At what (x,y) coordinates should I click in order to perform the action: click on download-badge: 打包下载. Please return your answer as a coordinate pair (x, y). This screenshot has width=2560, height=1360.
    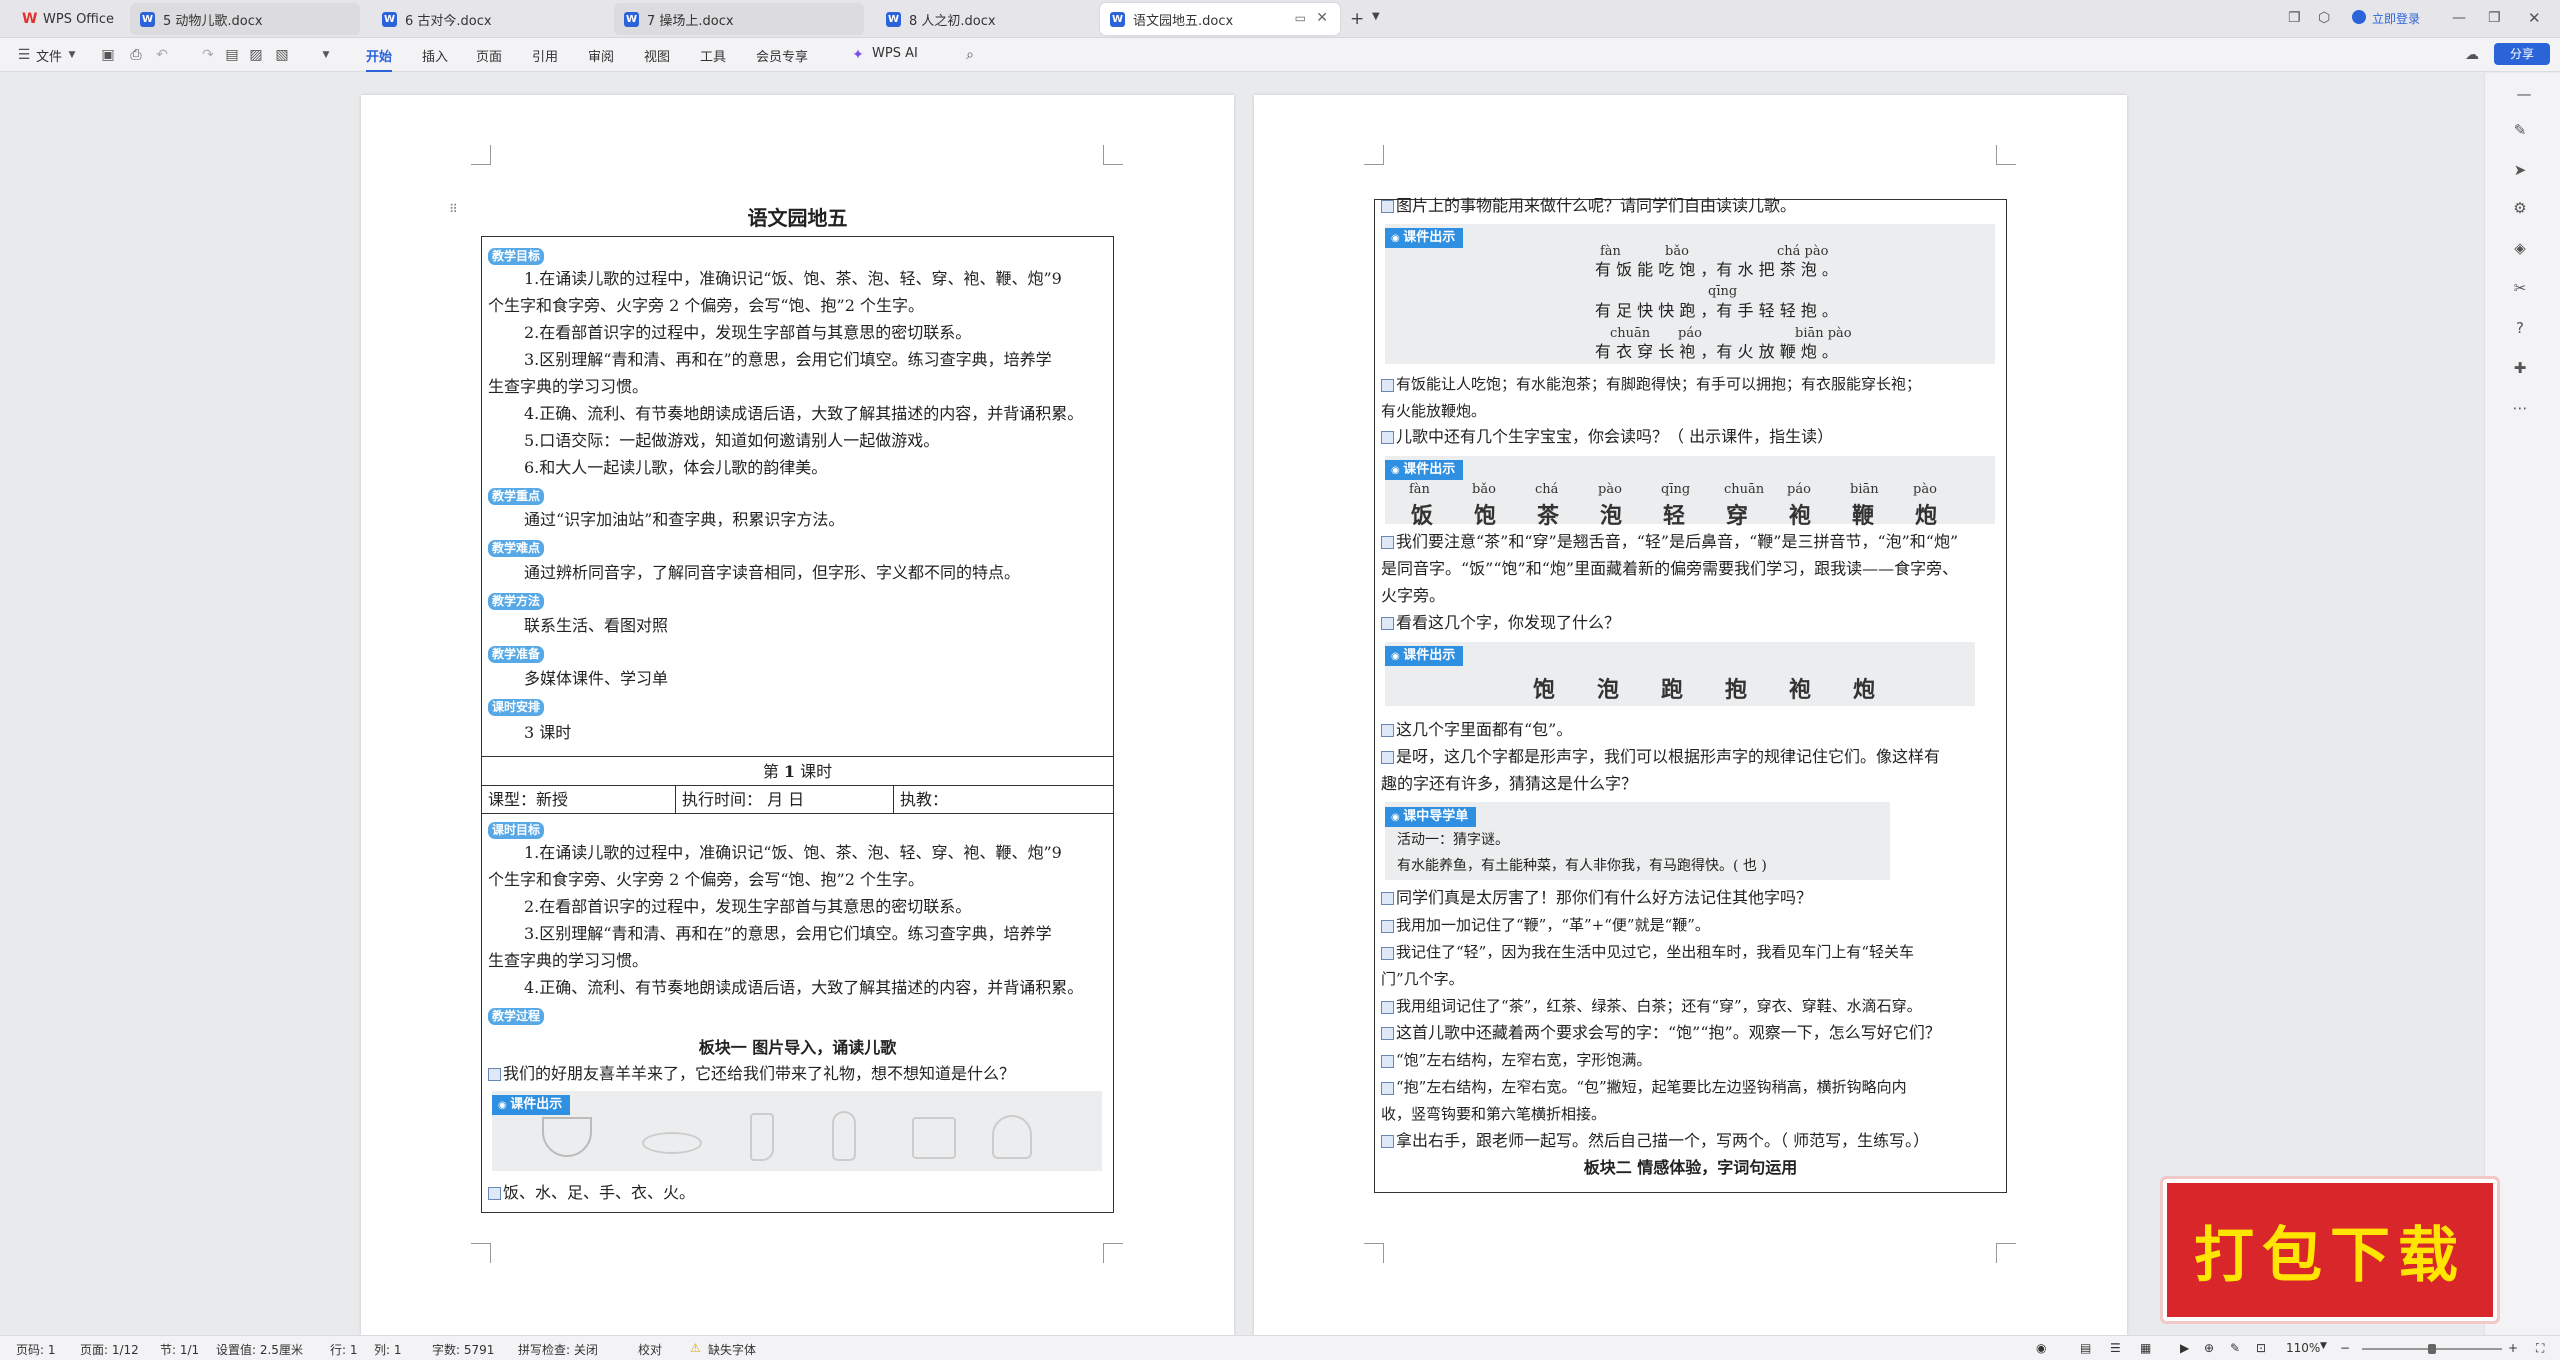
    Looking at the image, I should click on (2330, 1250).